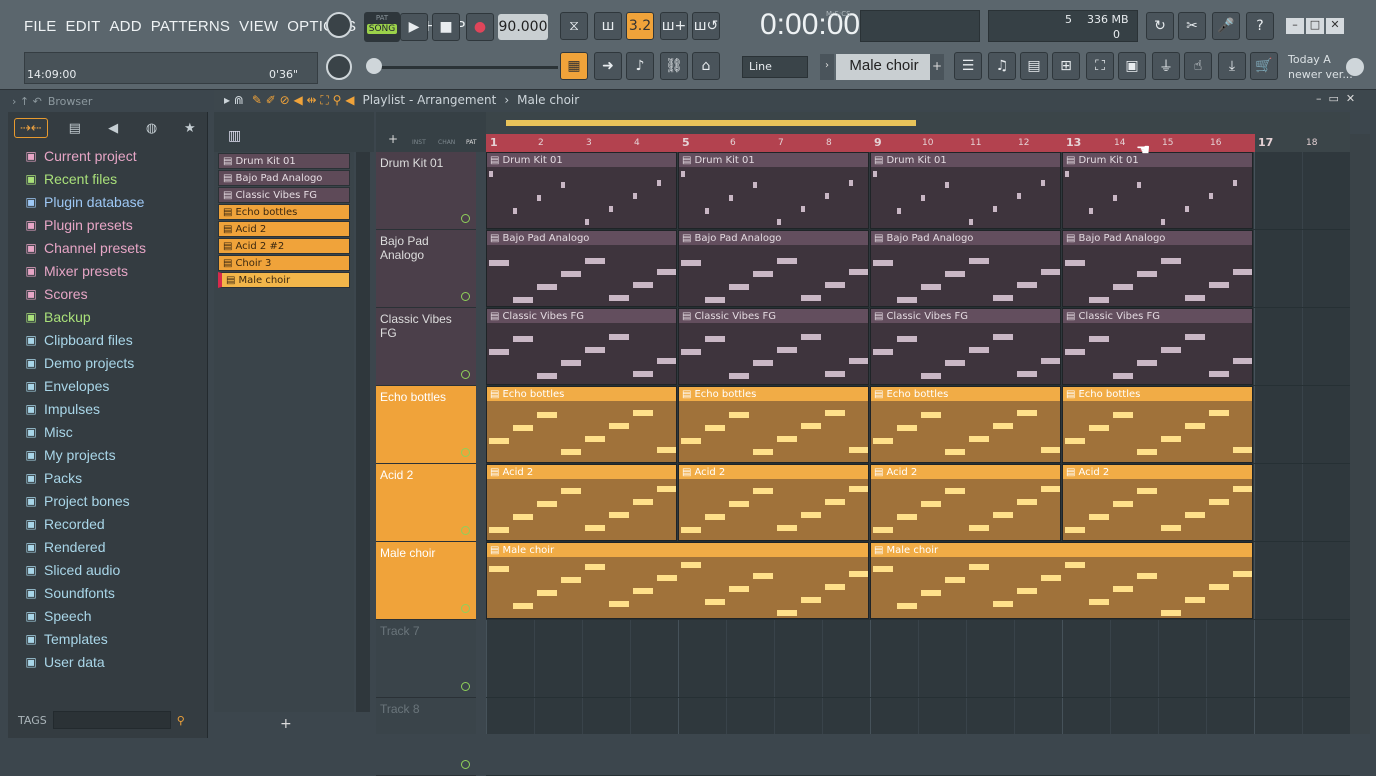 The width and height of the screenshot is (1376, 776). I want to click on globe-icon, so click(1355, 67).